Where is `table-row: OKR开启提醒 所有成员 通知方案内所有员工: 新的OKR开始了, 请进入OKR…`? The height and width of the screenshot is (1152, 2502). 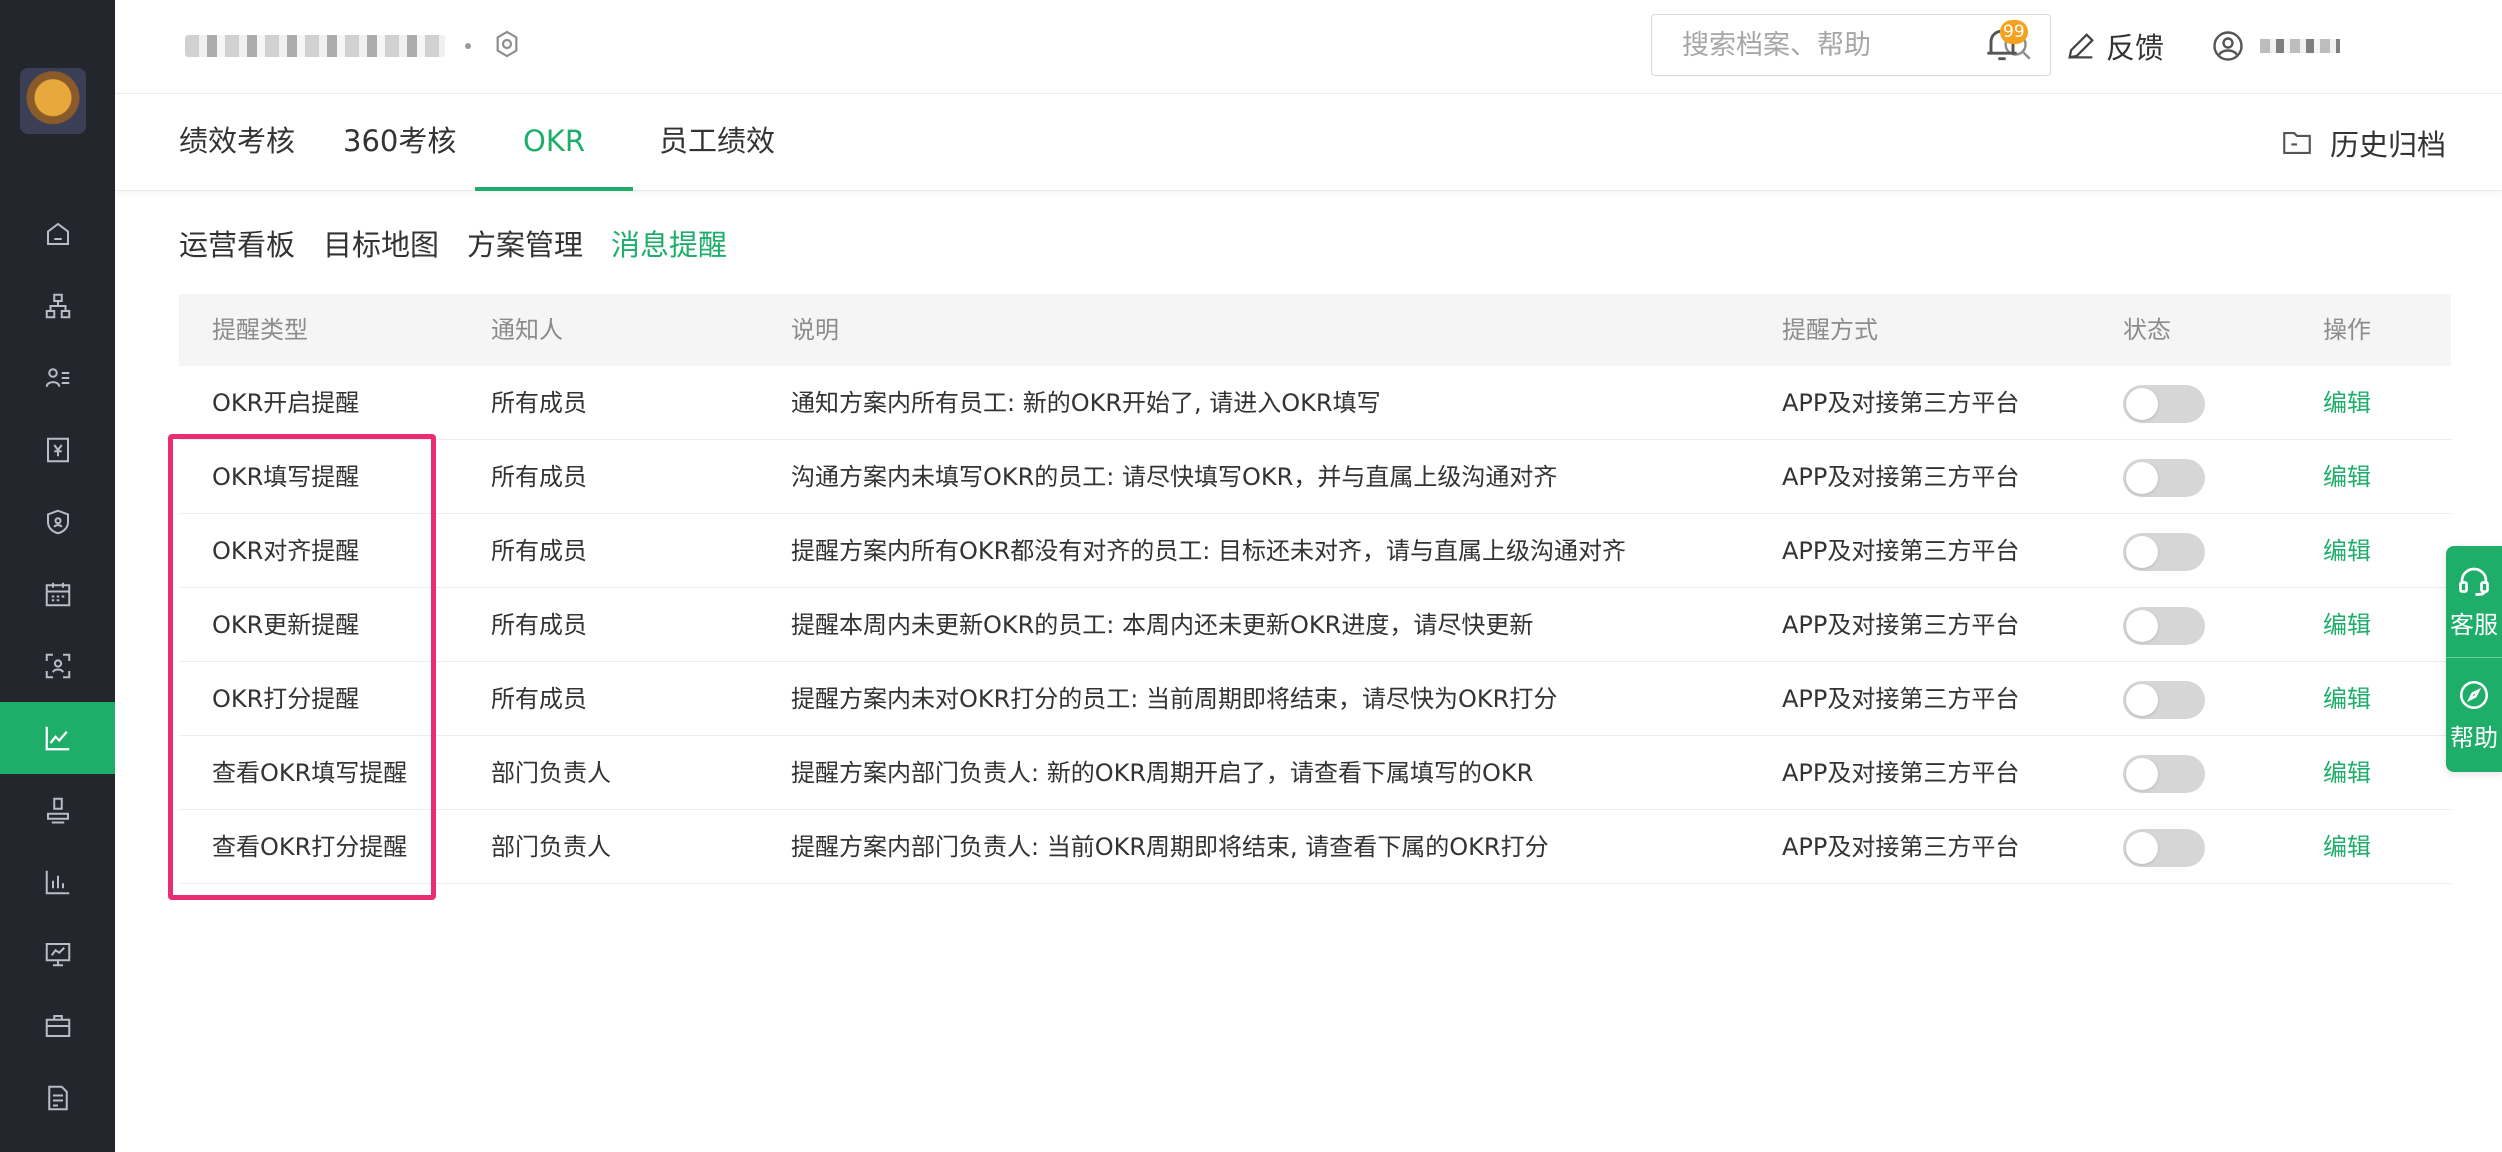 table-row: OKR开启提醒 所有成员 通知方案内所有员工: 新的OKR开始了, 请进入OKR… is located at coordinates (1315, 403).